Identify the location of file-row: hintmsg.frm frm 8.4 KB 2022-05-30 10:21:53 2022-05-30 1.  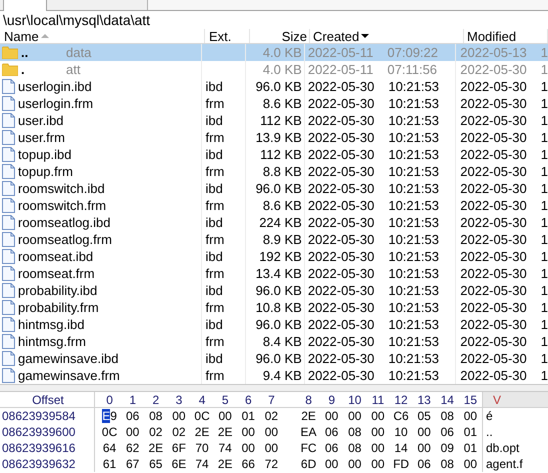
(274, 341).